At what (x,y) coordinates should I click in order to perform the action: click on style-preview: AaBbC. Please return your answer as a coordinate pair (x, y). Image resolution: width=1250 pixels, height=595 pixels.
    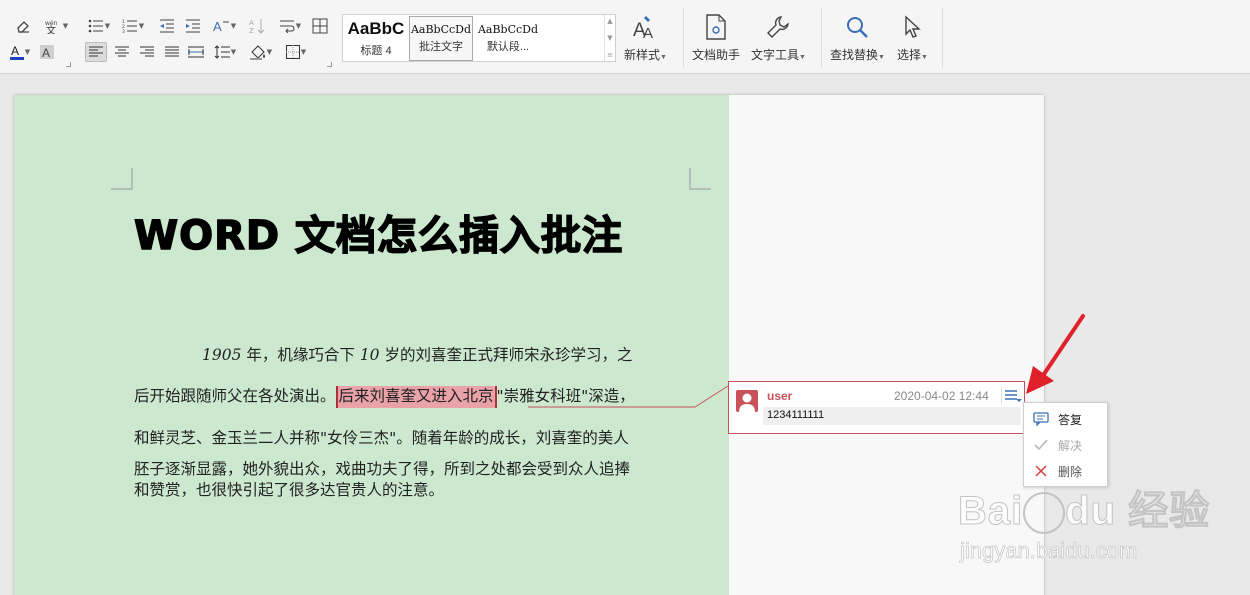
    Looking at the image, I should click on (376, 29).